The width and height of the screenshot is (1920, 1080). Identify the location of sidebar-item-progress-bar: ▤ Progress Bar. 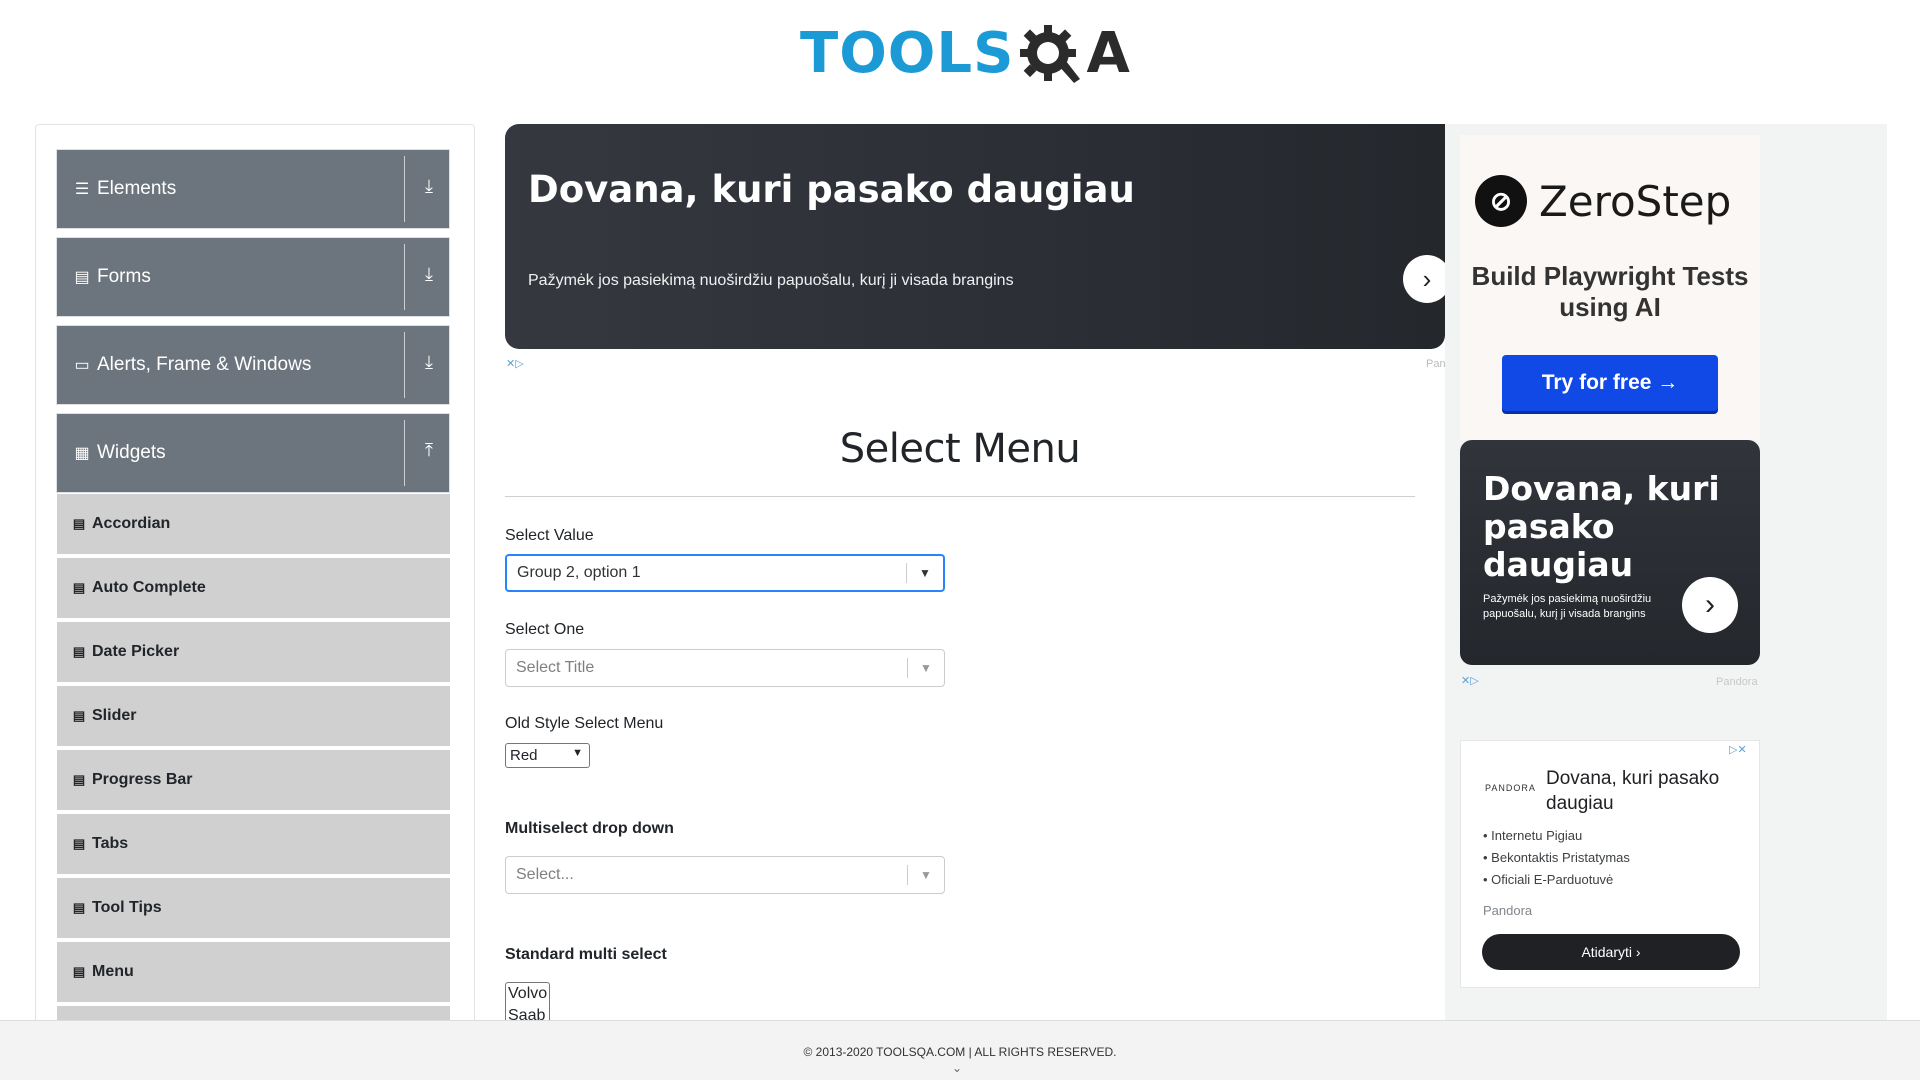
(253, 781).